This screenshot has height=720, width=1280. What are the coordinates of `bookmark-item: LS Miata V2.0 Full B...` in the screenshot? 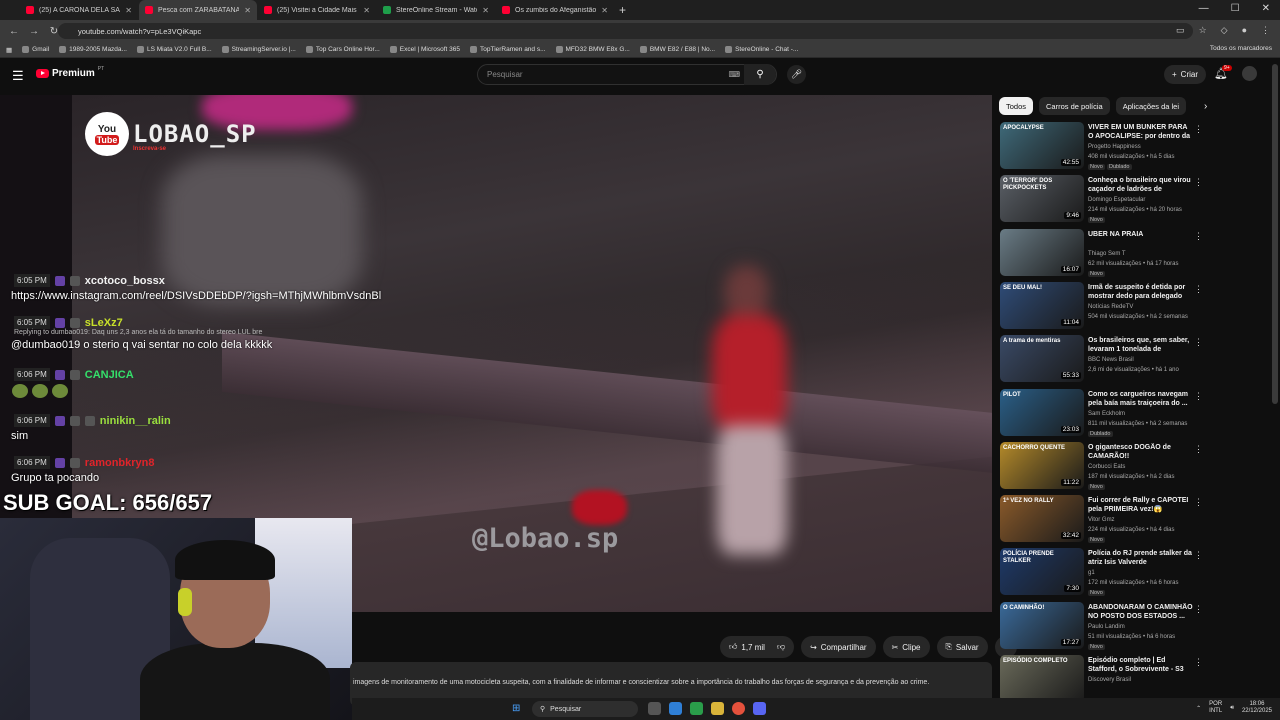 It's located at (174, 49).